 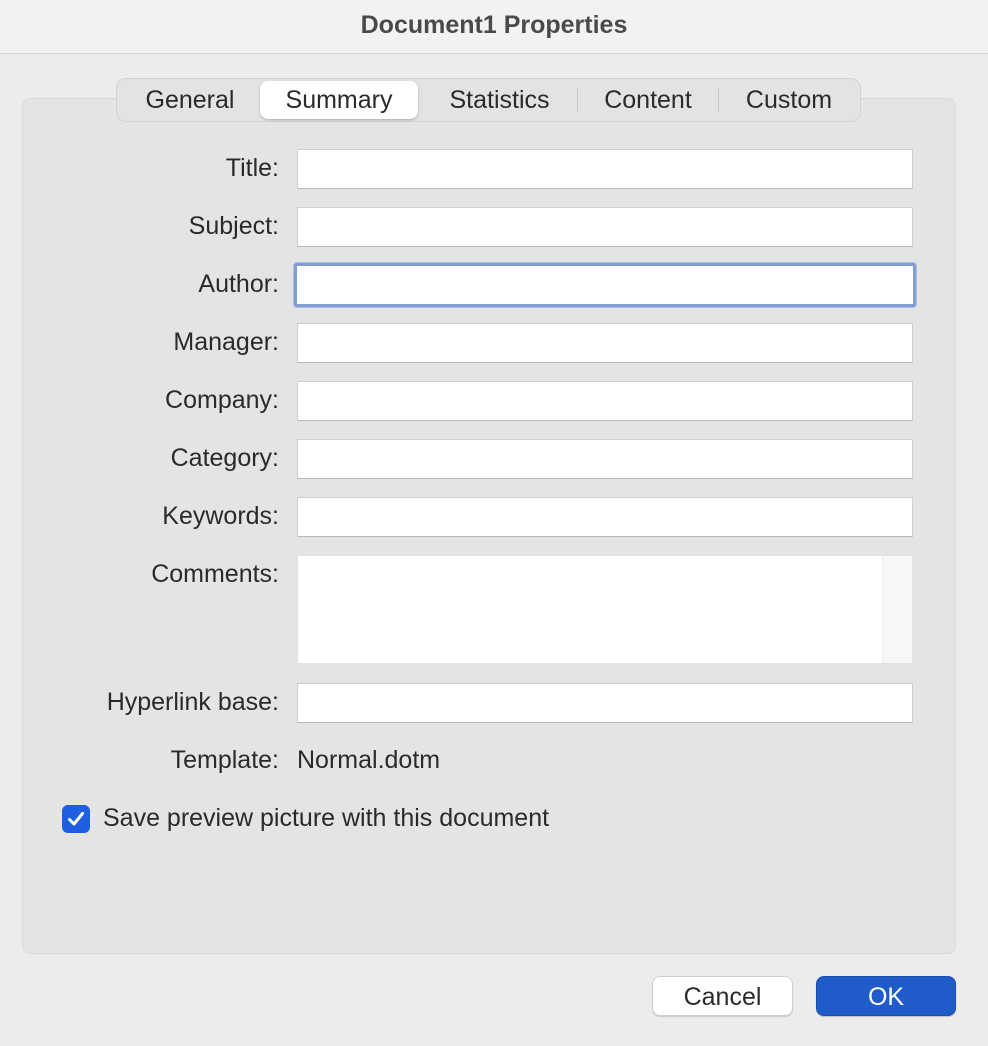 What do you see at coordinates (605, 169) in the screenshot?
I see `title-field` at bounding box center [605, 169].